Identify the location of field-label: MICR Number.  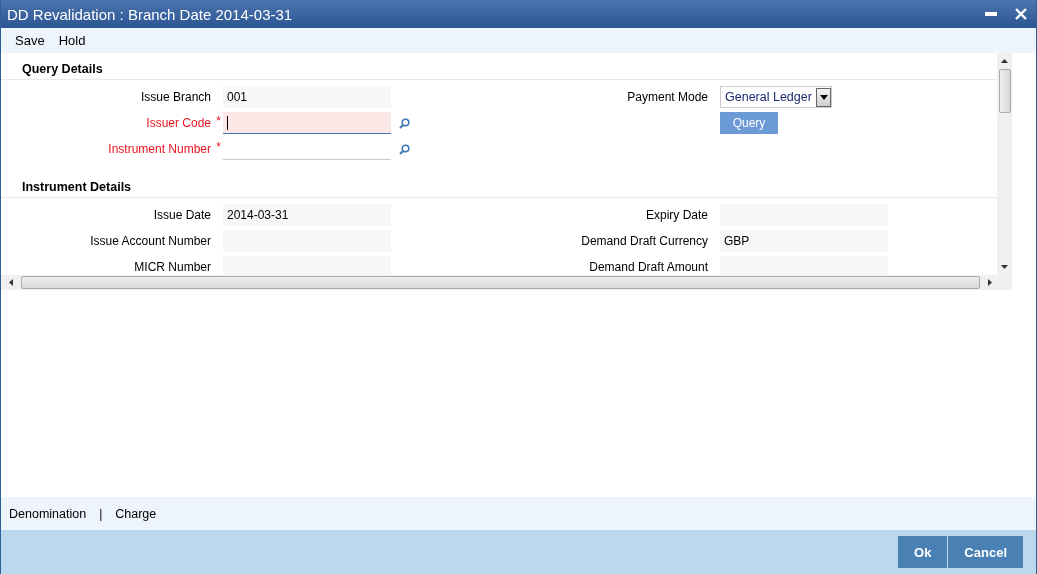
(172, 267).